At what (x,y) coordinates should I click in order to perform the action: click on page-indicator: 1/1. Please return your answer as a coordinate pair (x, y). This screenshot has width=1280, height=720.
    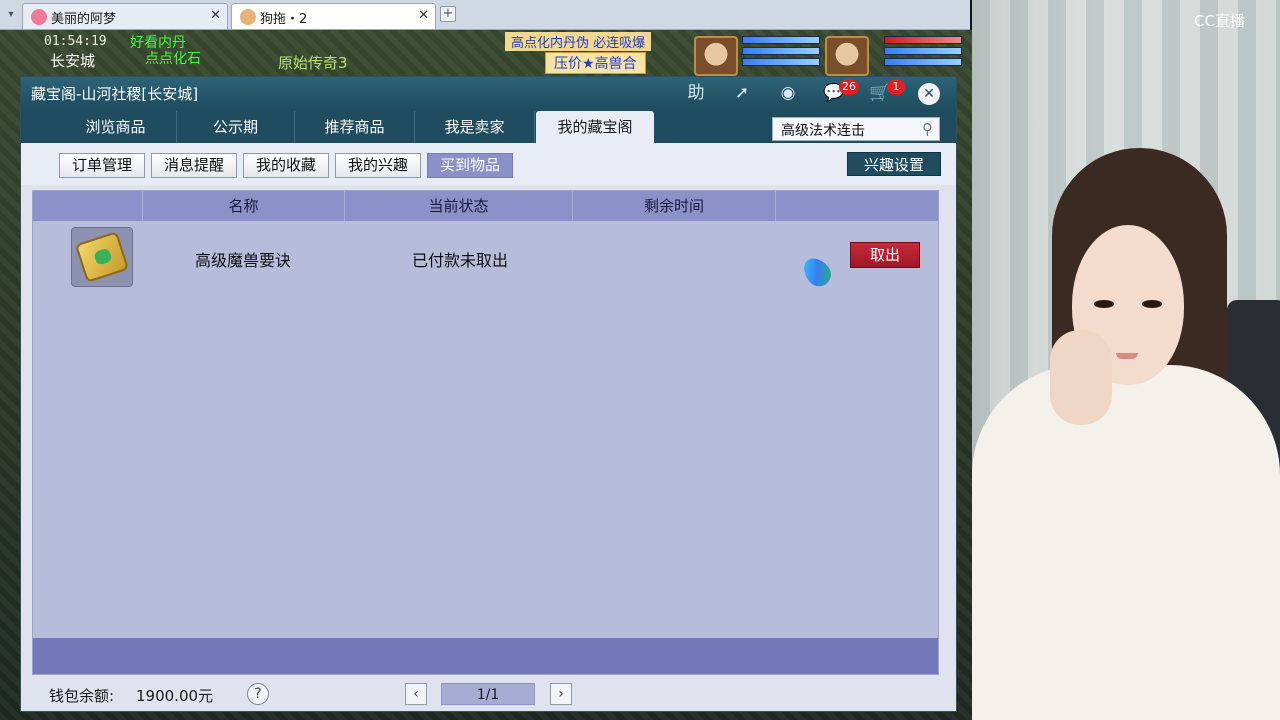
    Looking at the image, I should click on (488, 694).